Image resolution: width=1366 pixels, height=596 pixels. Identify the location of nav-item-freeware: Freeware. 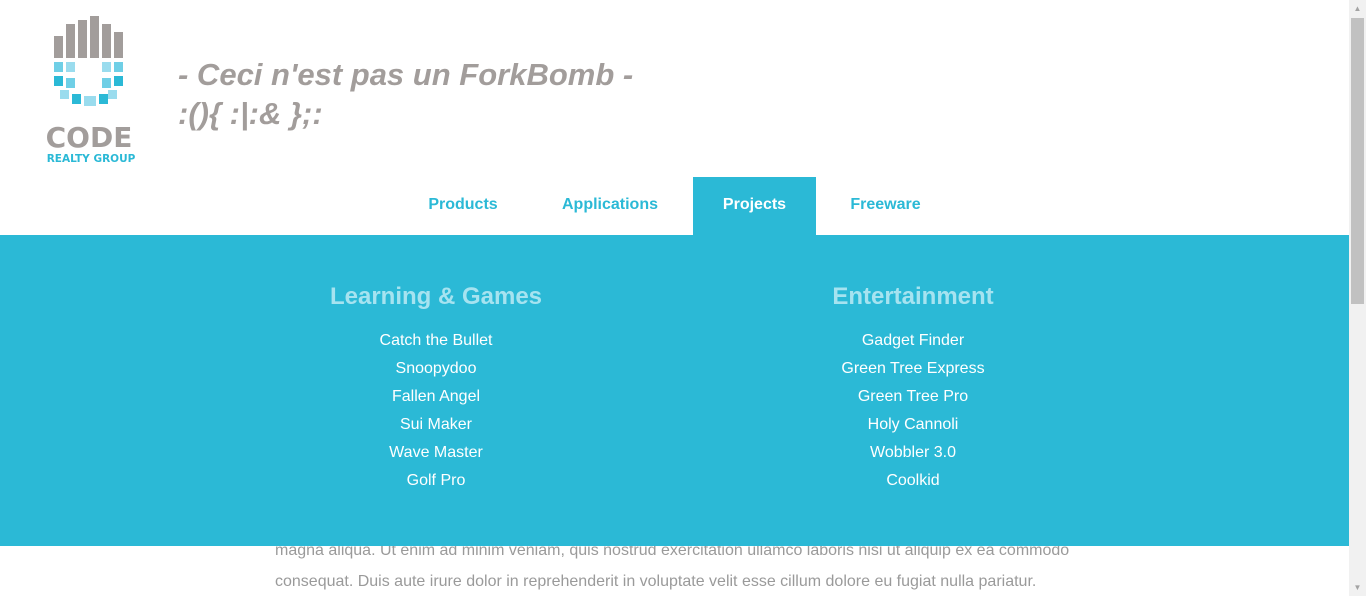
(885, 206).